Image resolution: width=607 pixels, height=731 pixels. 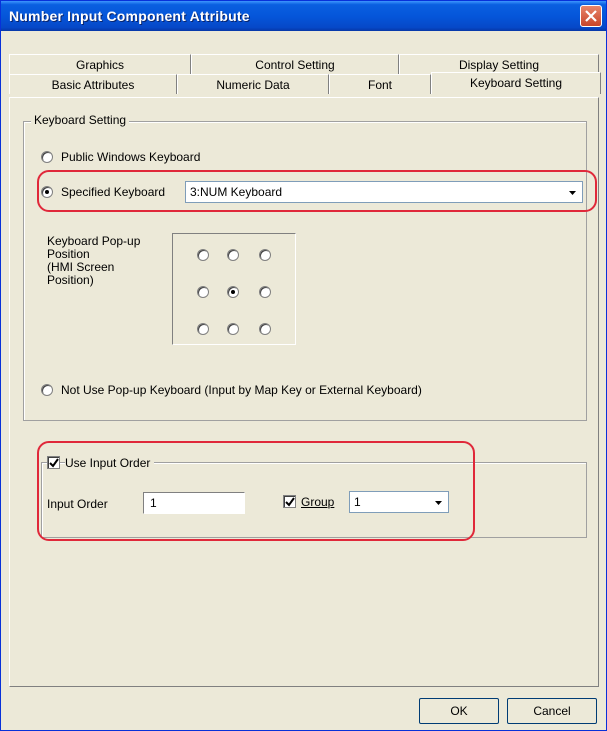 I want to click on specified-keyboard-radio, so click(x=47, y=192).